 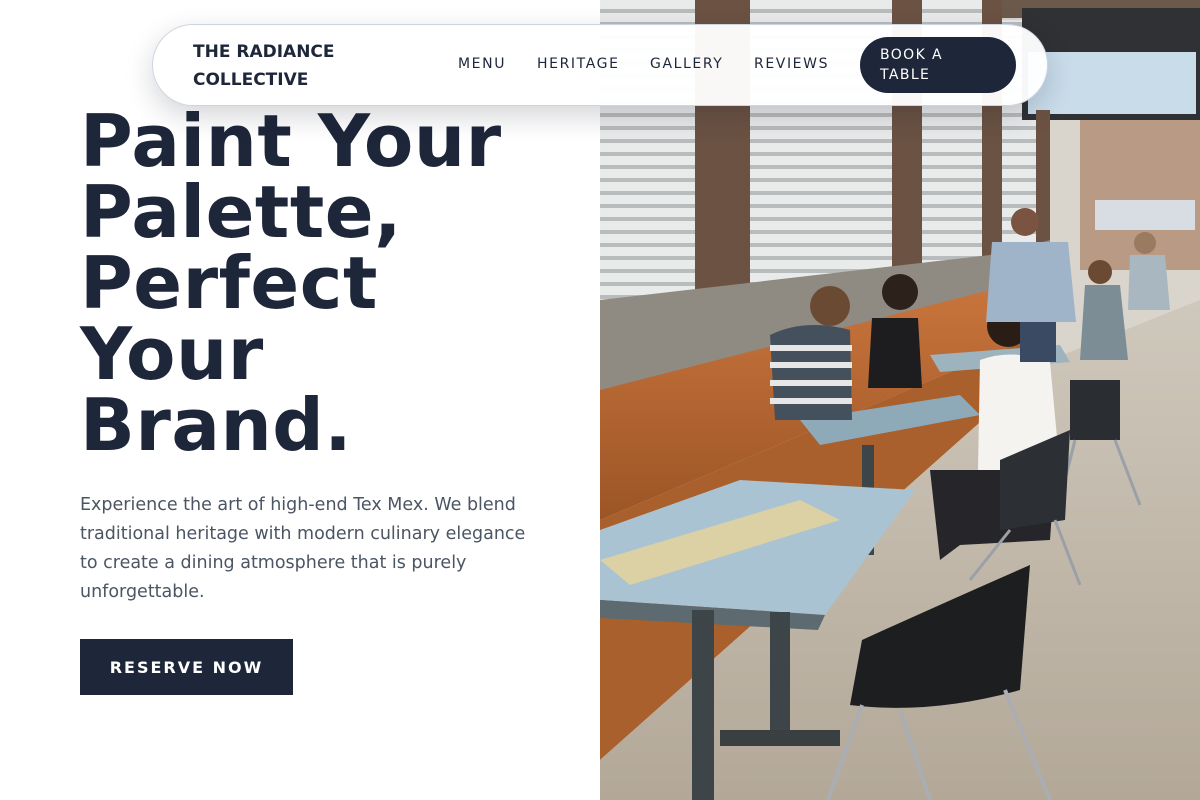 What do you see at coordinates (578, 64) in the screenshot?
I see `nav-link-heritage: HERITAGE` at bounding box center [578, 64].